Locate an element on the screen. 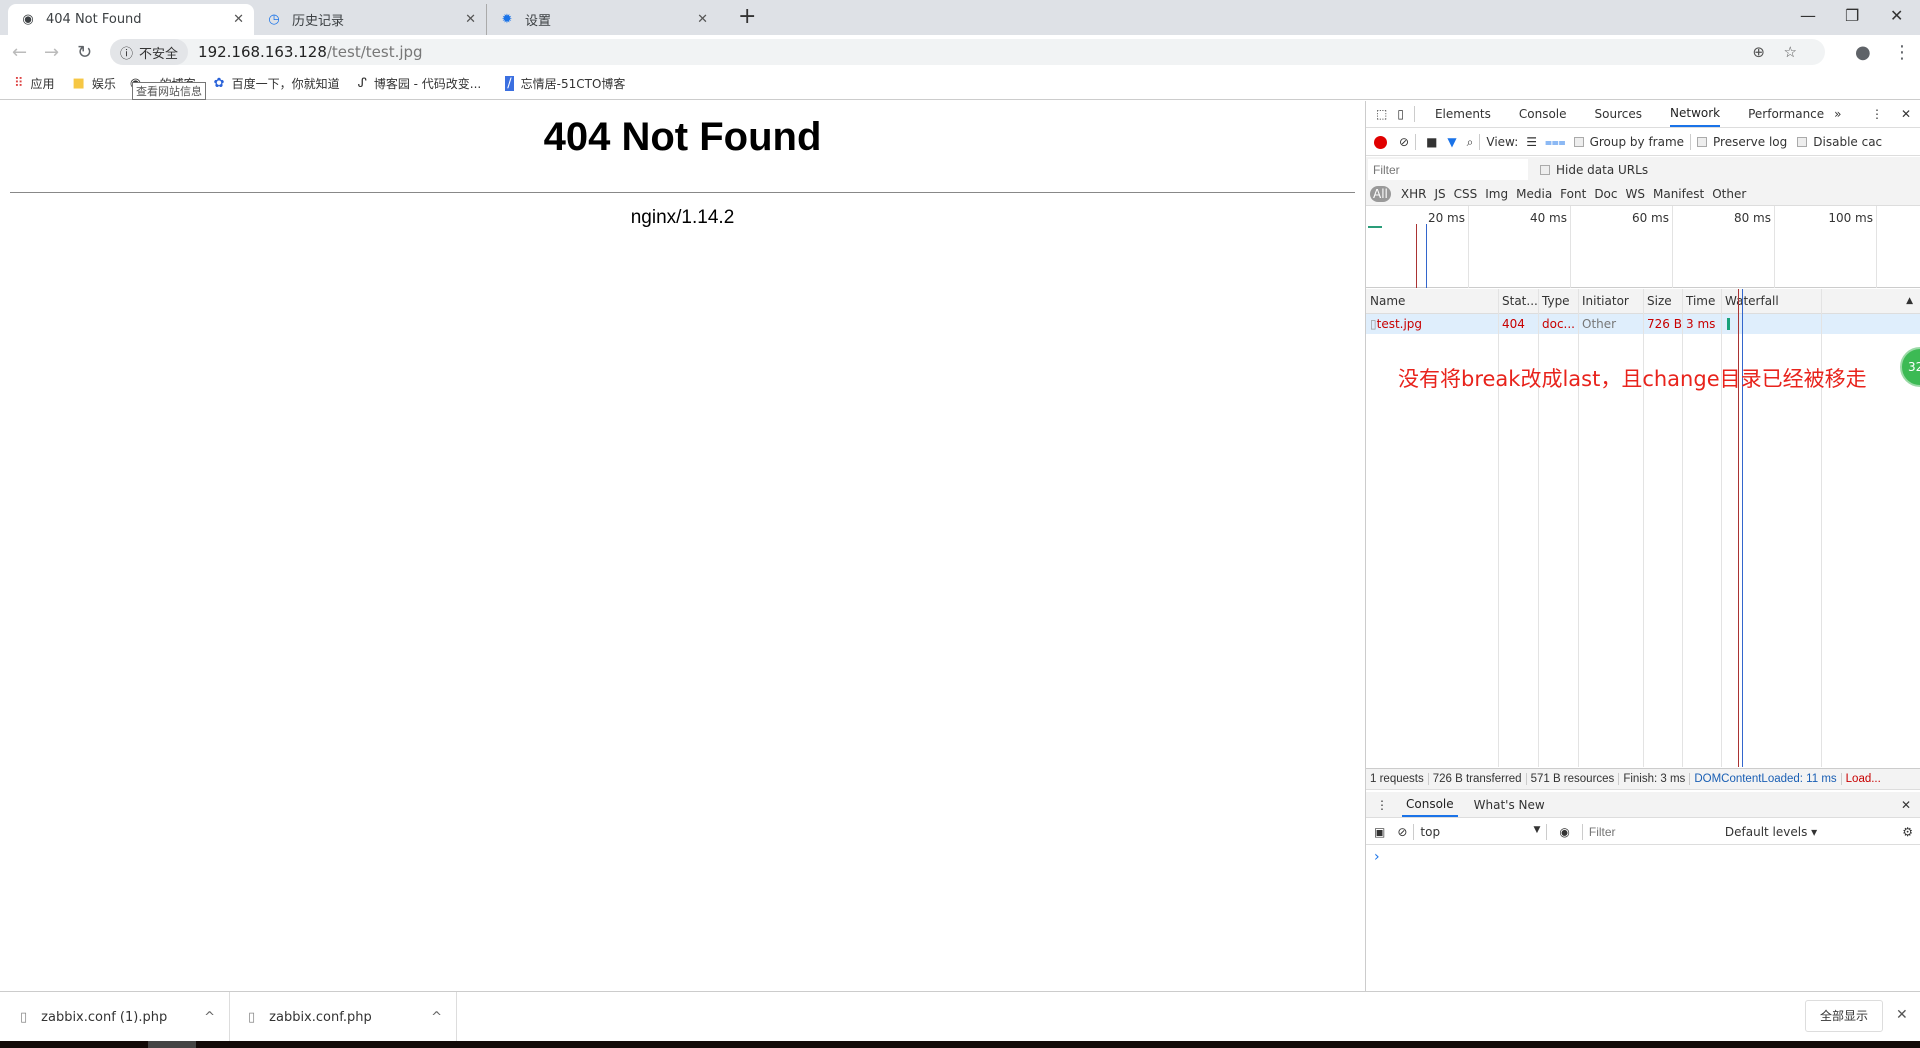 Image resolution: width=1920 pixels, height=1048 pixels. close-download-bar-icon: ✕ is located at coordinates (1902, 1015).